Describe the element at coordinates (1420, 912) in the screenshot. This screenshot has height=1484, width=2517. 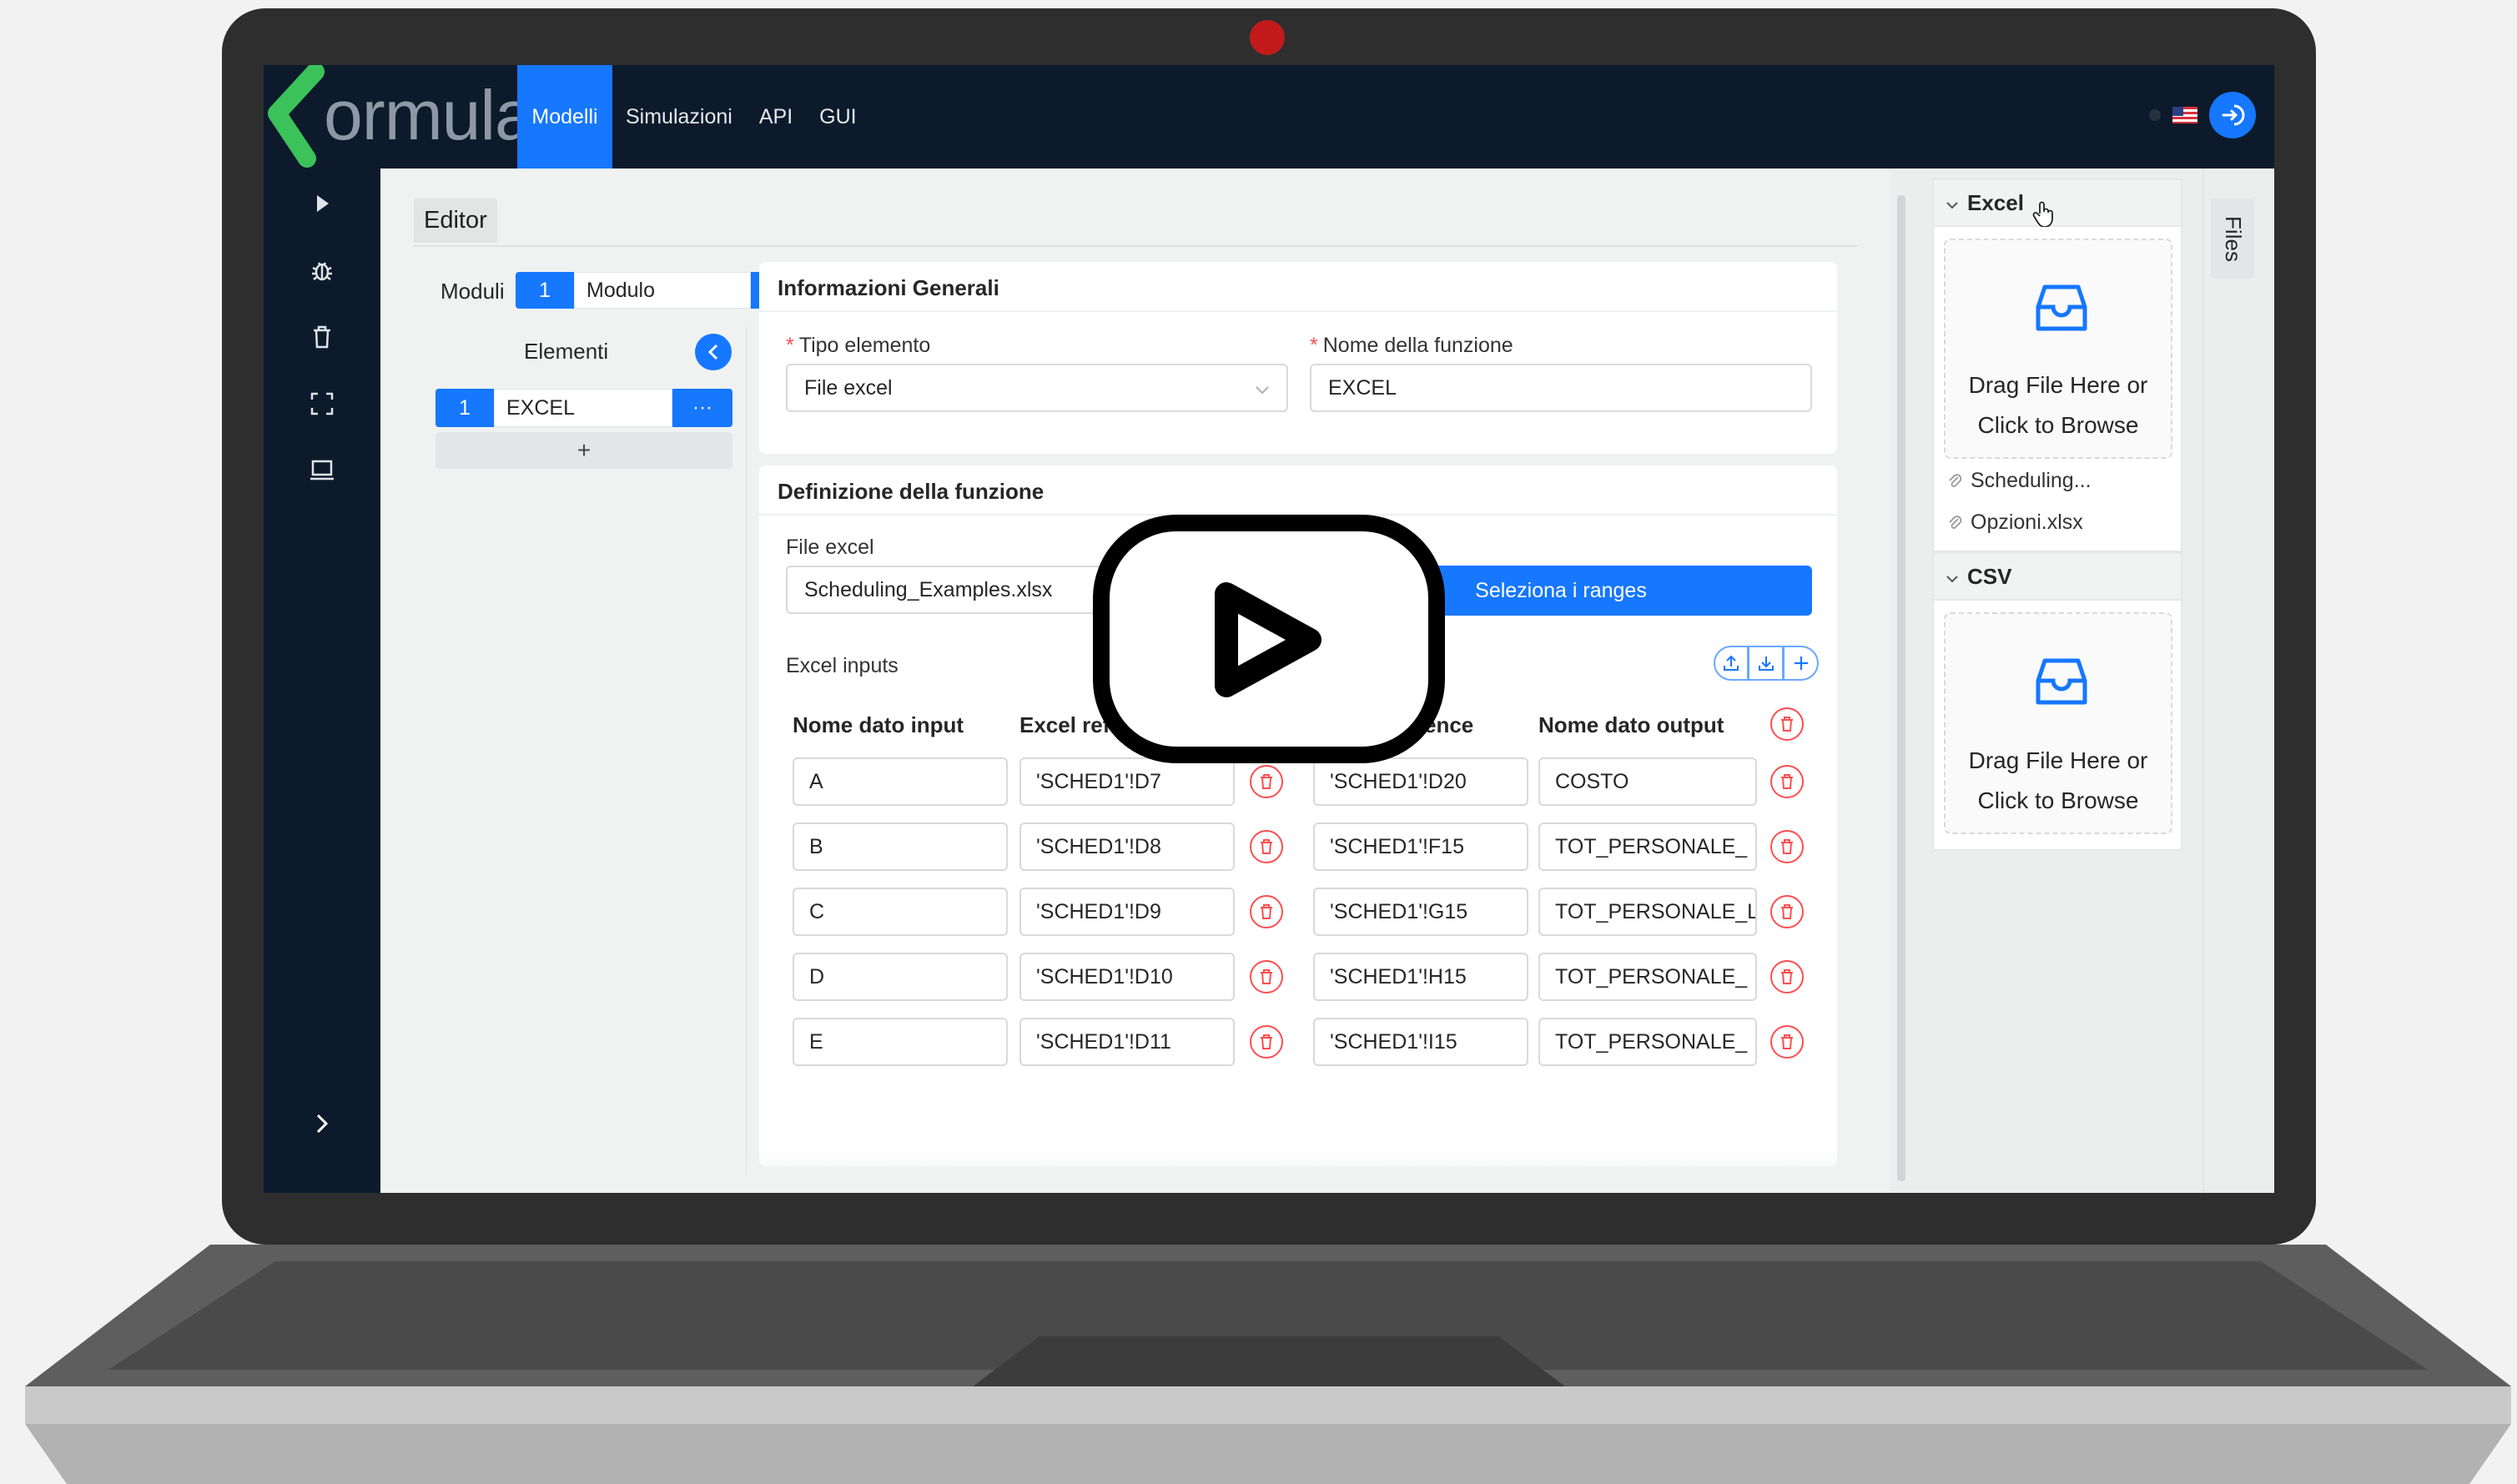
I see `output-ref-cell: 'SCHED1'!G15` at that location.